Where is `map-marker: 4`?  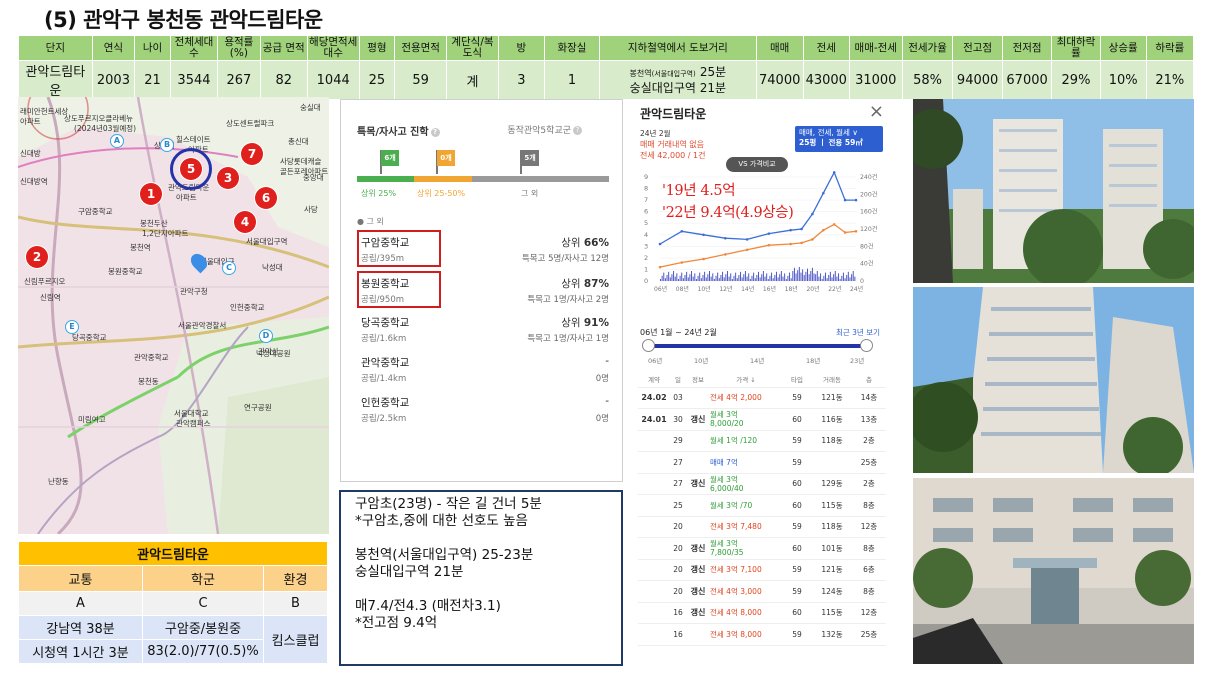
map-marker: 4 is located at coordinates (245, 222).